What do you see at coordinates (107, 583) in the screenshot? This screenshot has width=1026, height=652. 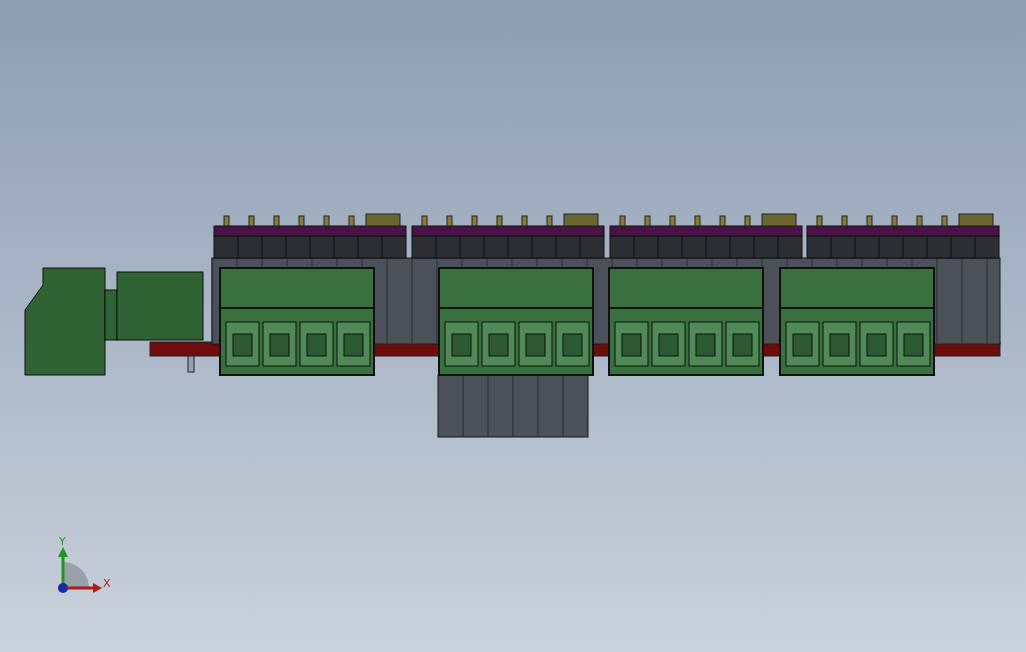 I see `x-axis-label: X` at bounding box center [107, 583].